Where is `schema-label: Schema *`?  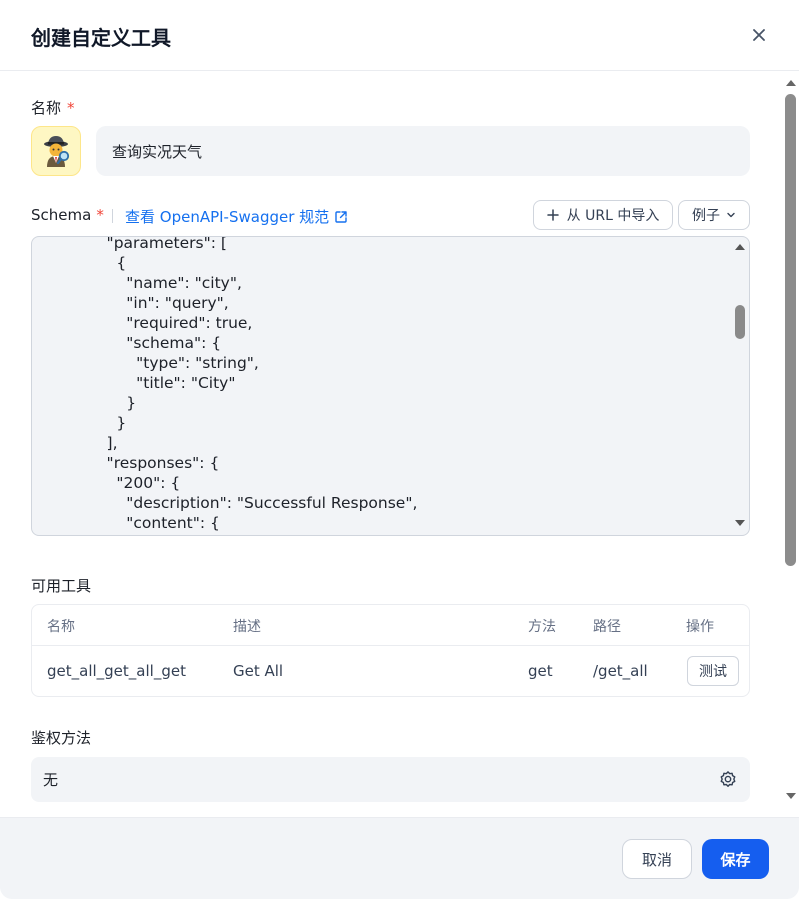 schema-label: Schema * is located at coordinates (67, 215).